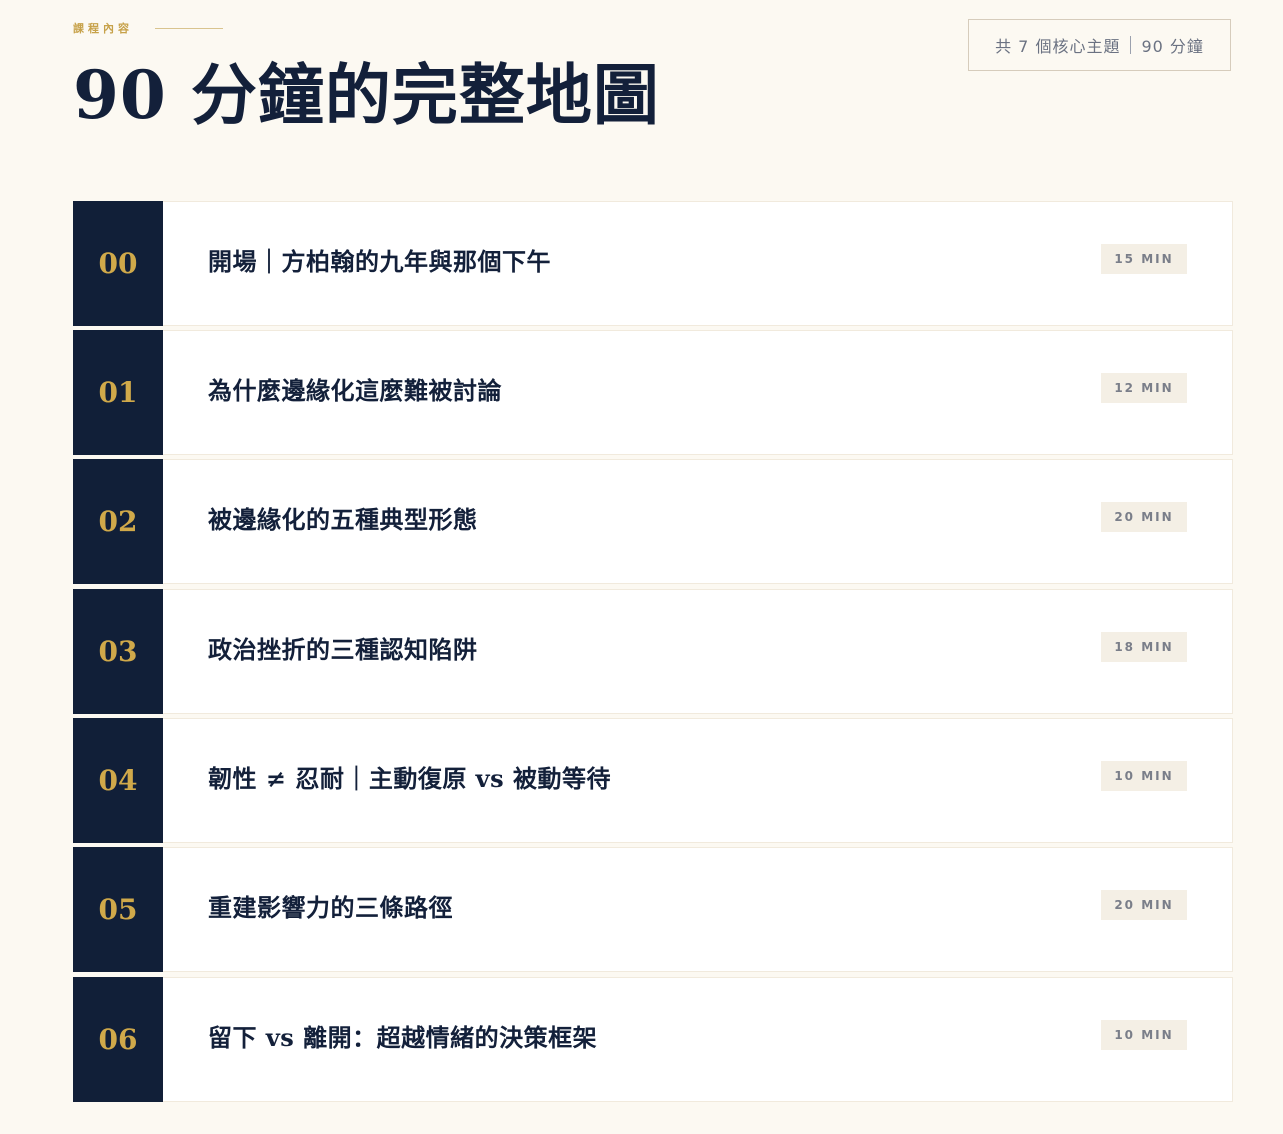 The height and width of the screenshot is (1134, 1283). I want to click on topic-number-block: 04, so click(118, 780).